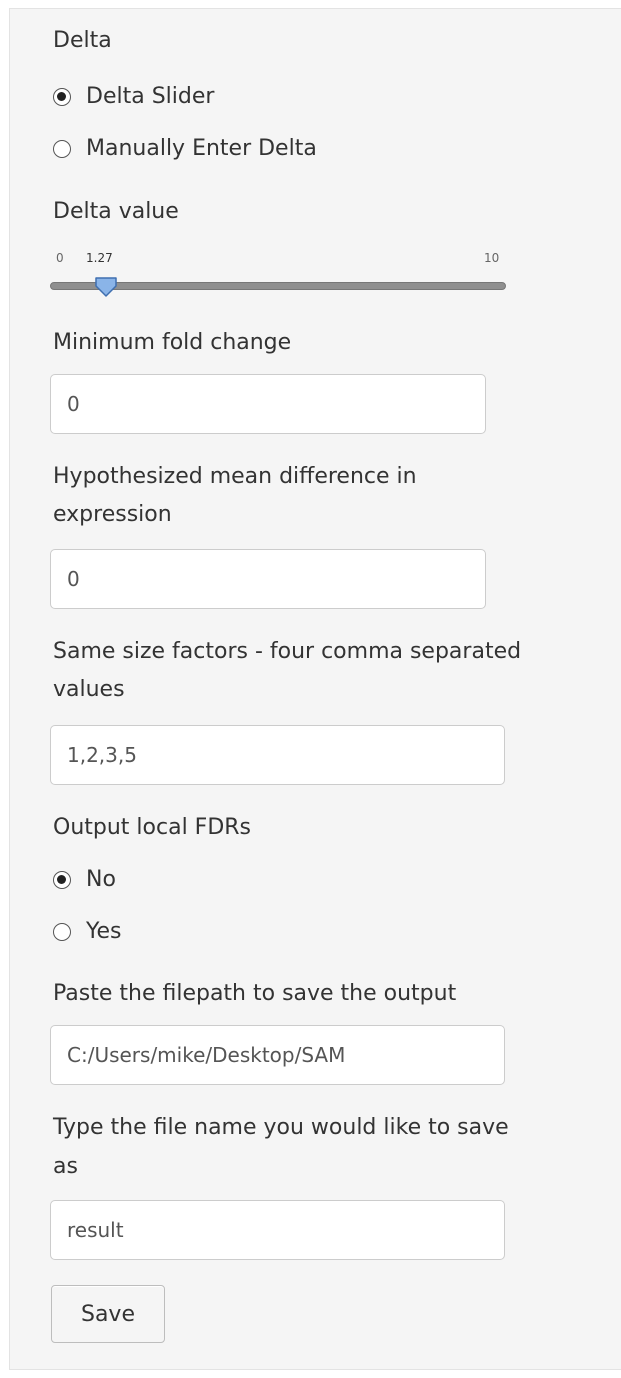 The width and height of the screenshot is (621, 1378). I want to click on slider-handle, so click(106, 287).